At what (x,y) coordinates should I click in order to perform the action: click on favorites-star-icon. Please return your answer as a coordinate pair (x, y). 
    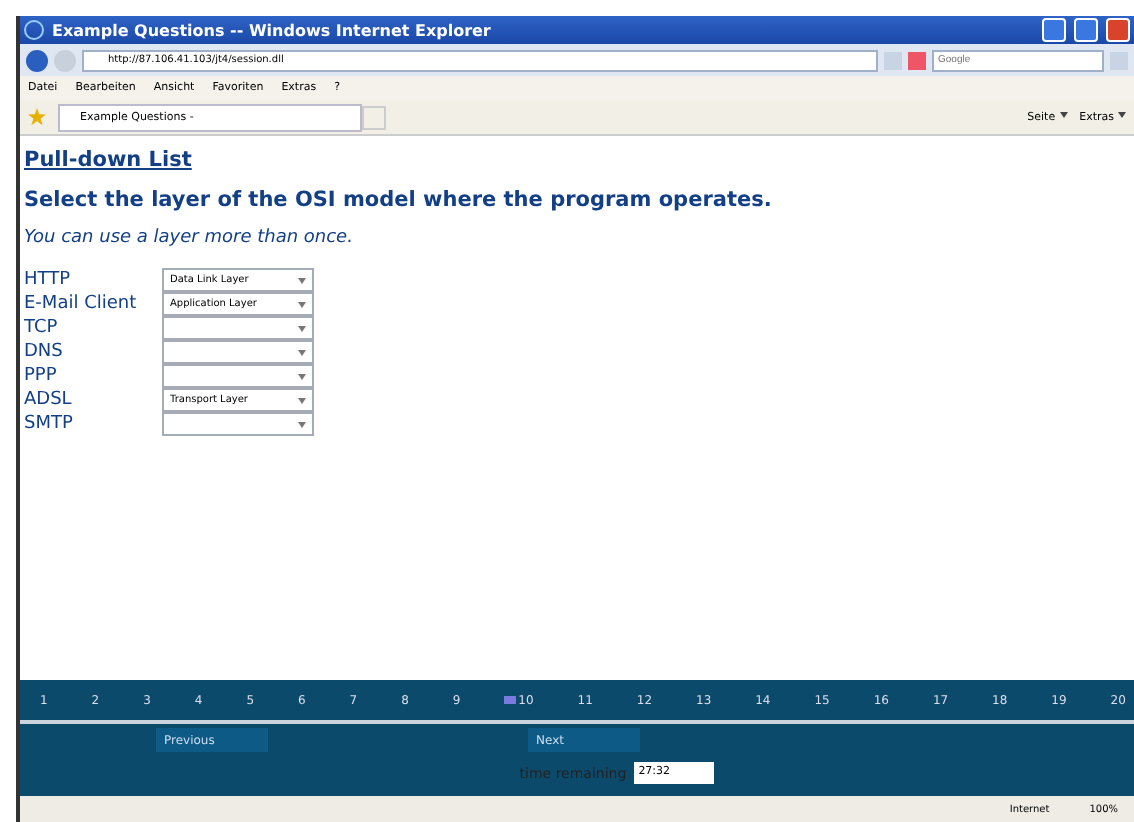
    Looking at the image, I should click on (37, 117).